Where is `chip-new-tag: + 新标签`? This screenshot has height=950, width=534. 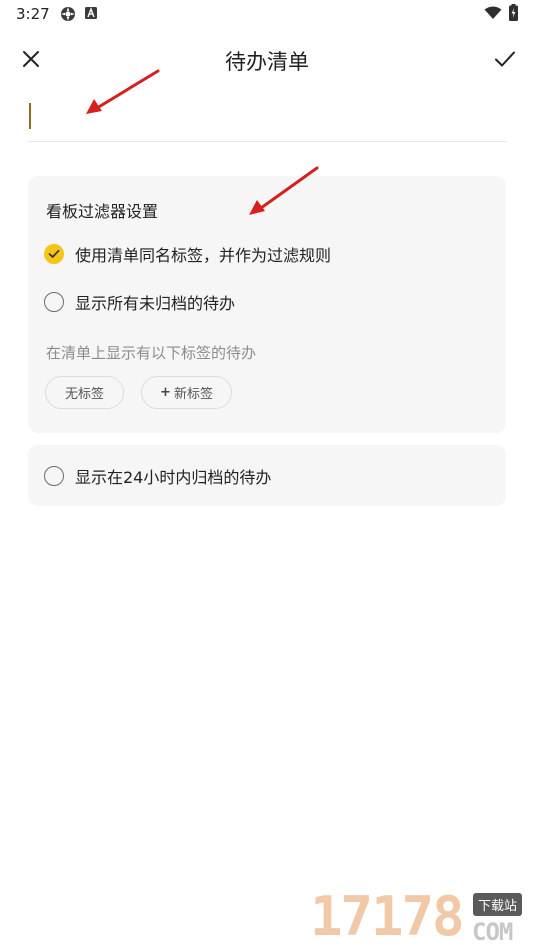
chip-new-tag: + 新标签 is located at coordinates (186, 392).